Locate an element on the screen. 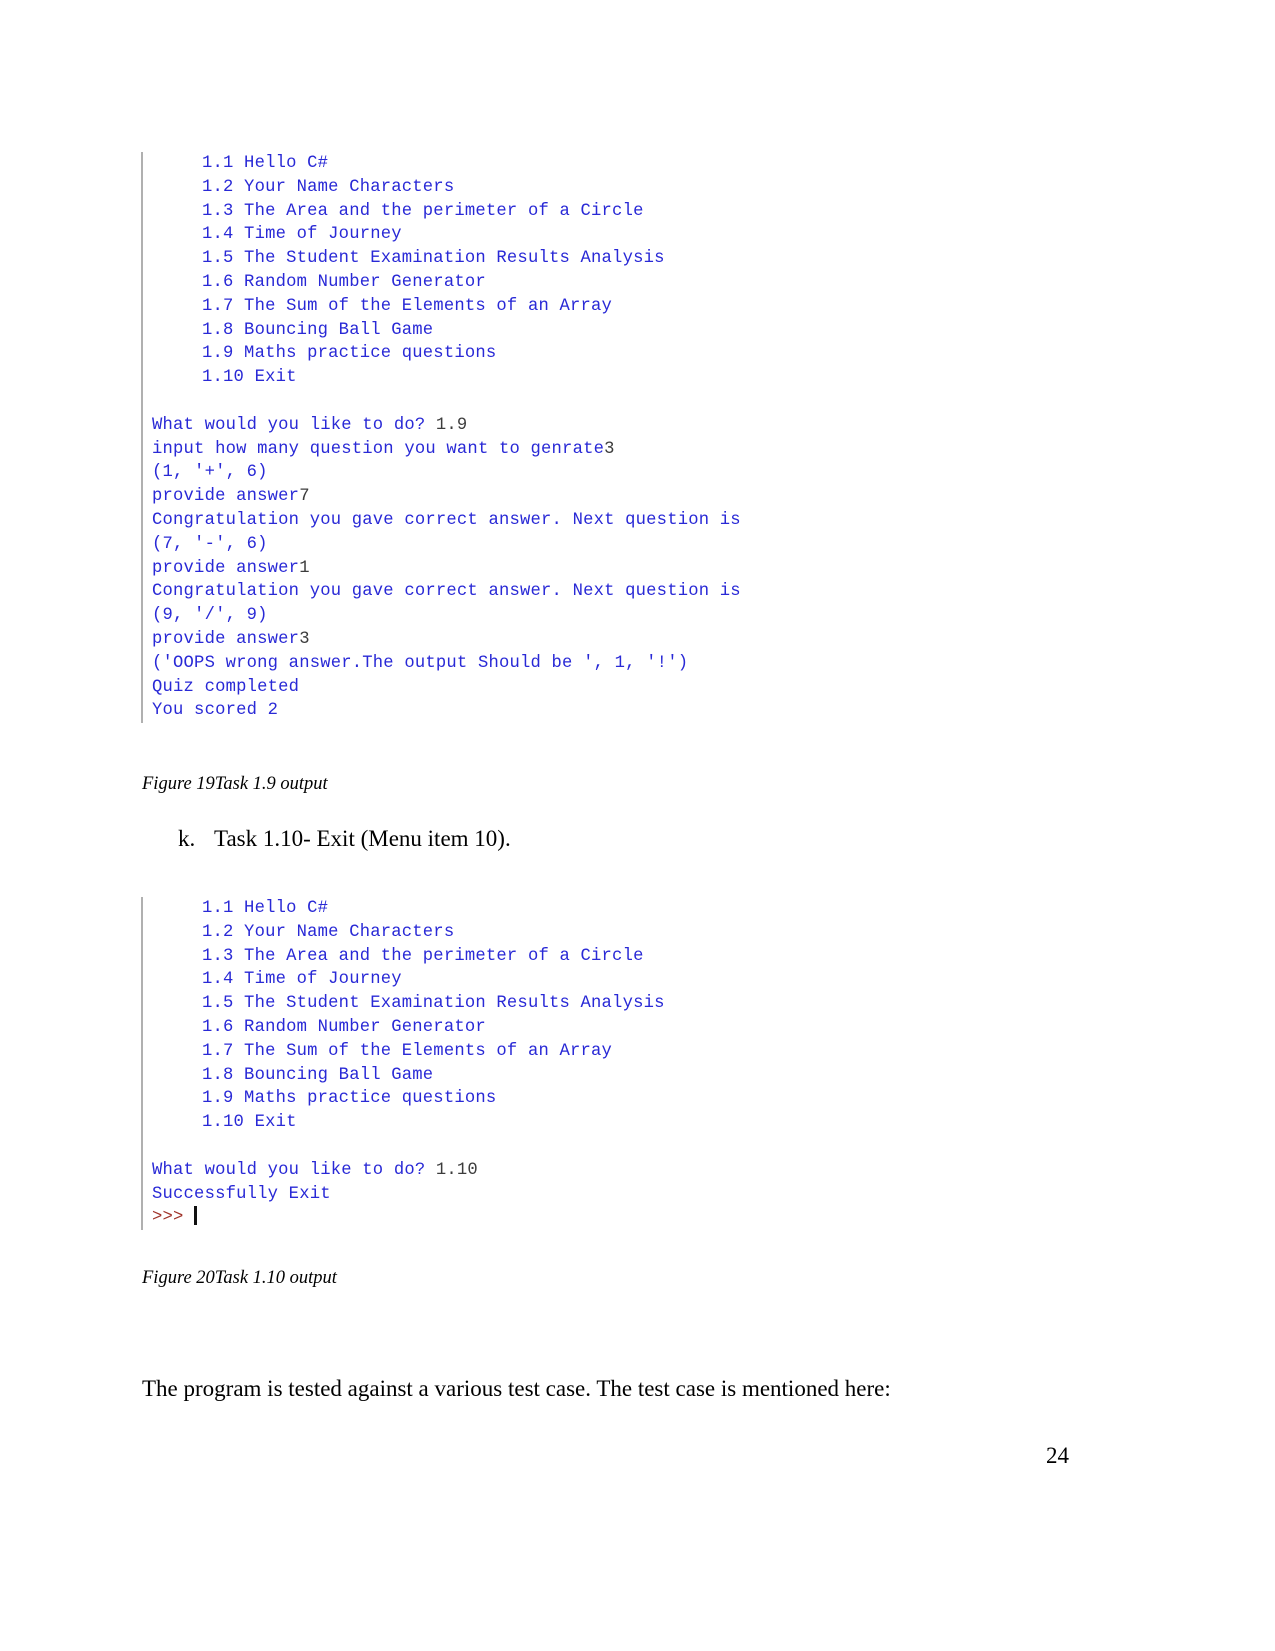  list-item-marker: k. is located at coordinates (187, 838).